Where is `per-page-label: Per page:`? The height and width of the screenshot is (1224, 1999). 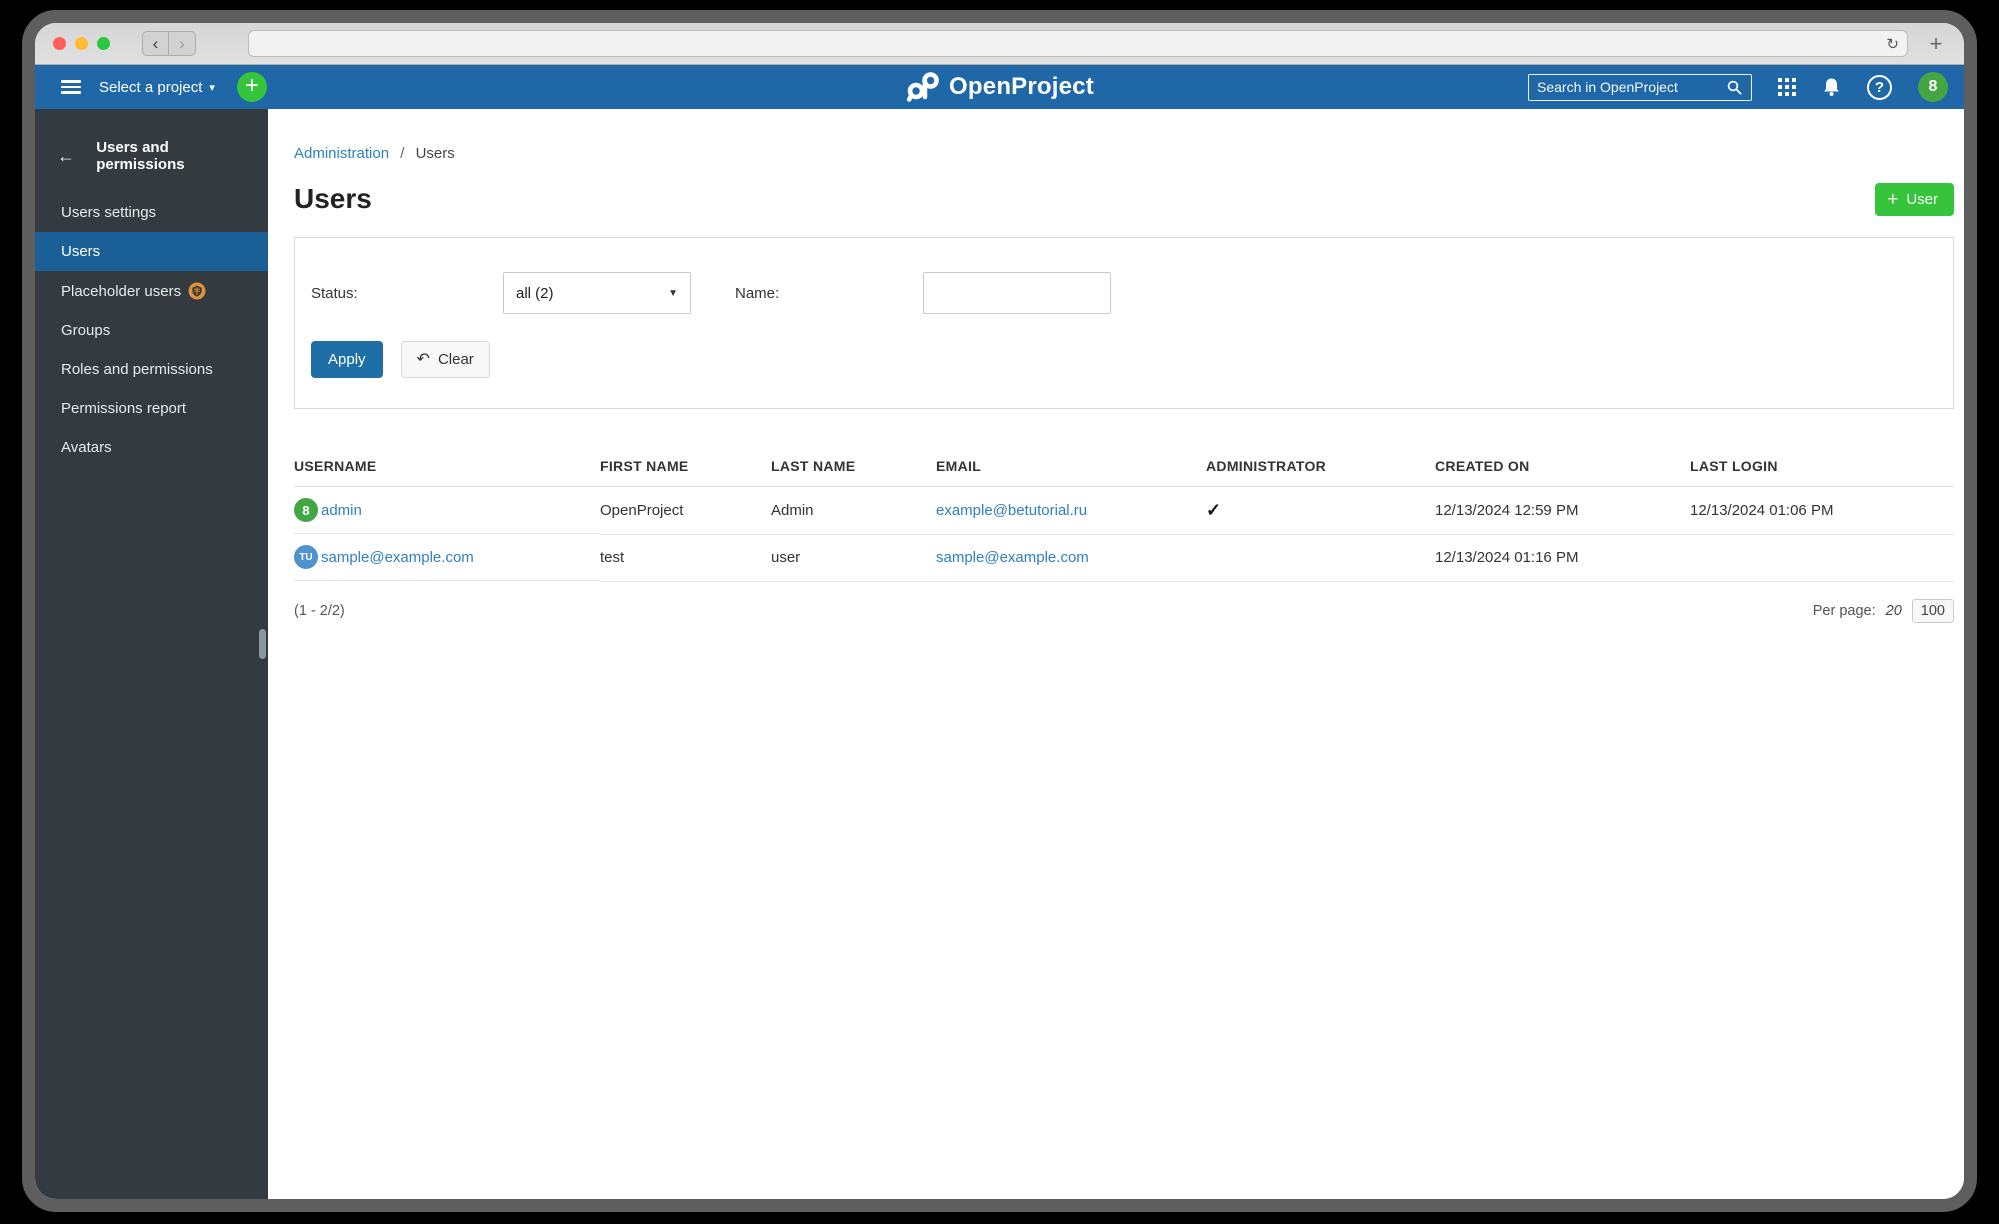 per-page-label: Per page: is located at coordinates (1844, 610).